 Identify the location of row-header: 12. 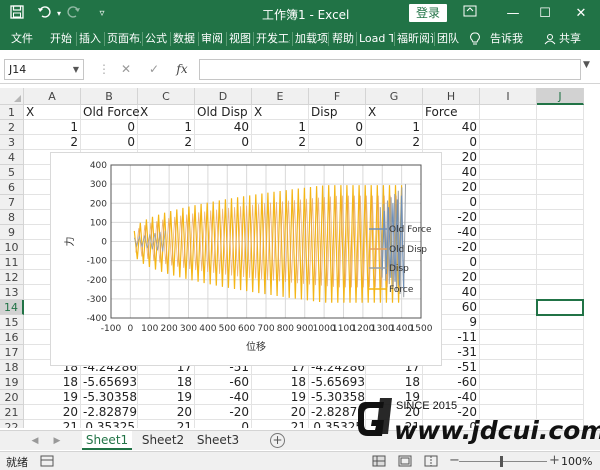
(12, 277).